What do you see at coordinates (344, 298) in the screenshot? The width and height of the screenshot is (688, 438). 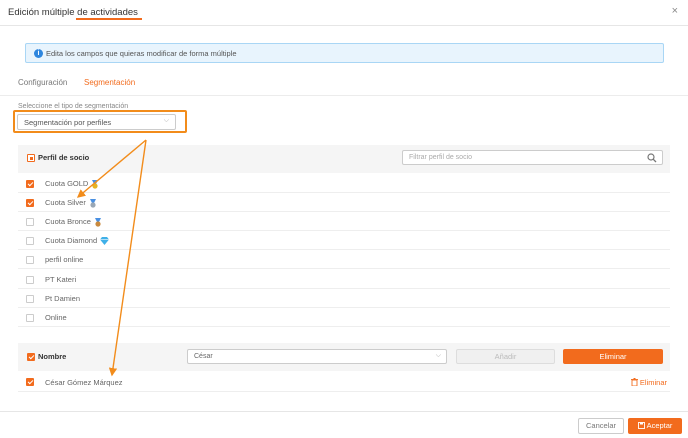 I see `perfil-row: Pt Damien` at bounding box center [344, 298].